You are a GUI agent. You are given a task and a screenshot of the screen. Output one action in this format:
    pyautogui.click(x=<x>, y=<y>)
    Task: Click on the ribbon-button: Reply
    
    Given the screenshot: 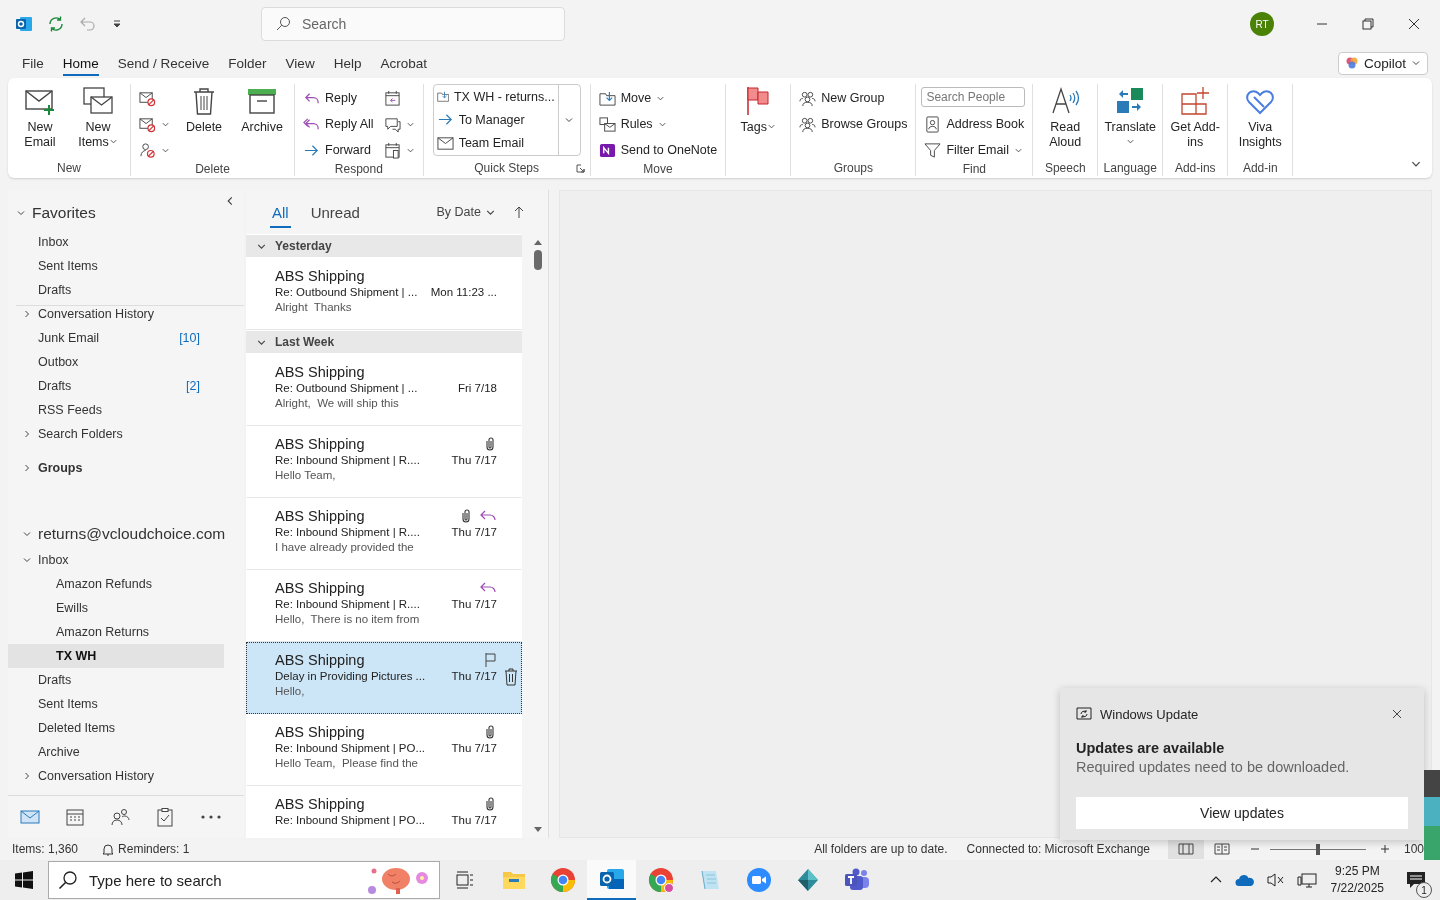 What is the action you would take?
    pyautogui.click(x=338, y=98)
    